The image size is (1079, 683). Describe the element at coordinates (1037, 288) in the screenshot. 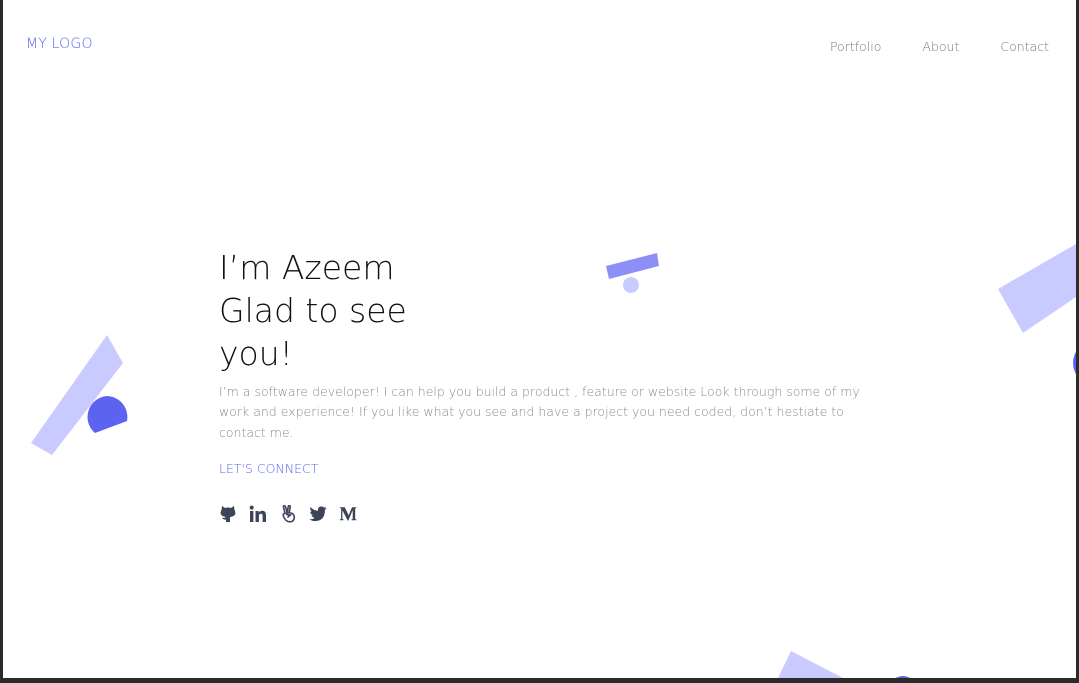

I see `right-bar-shape` at that location.